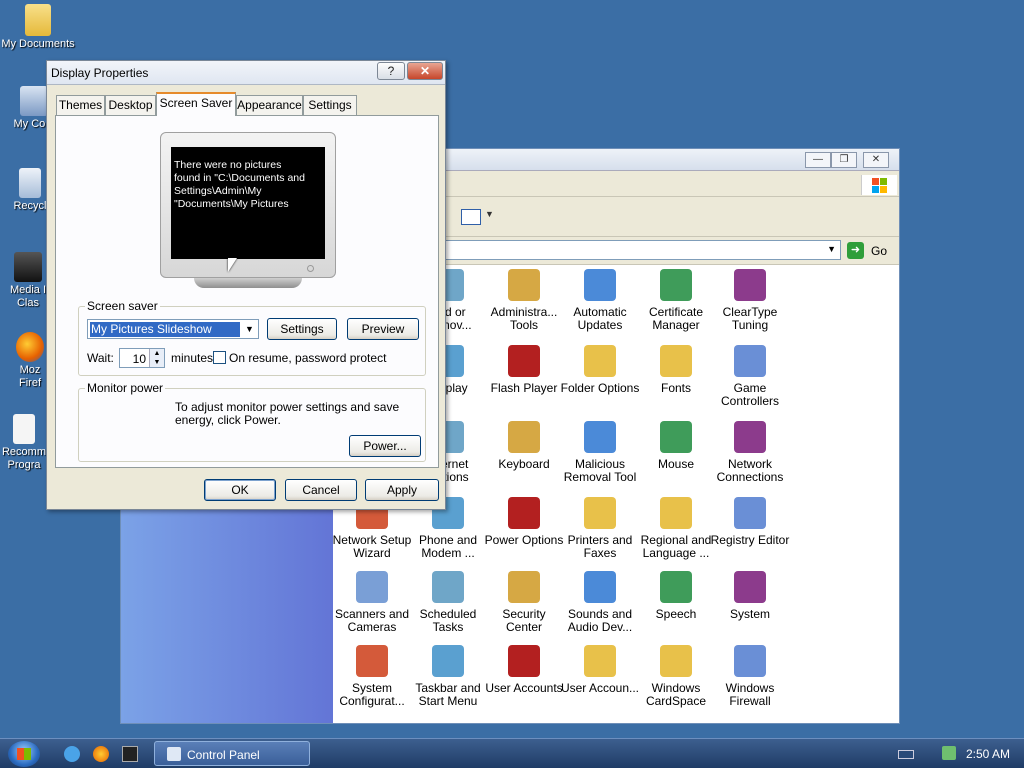  I want to click on apply-button: Apply, so click(402, 490).